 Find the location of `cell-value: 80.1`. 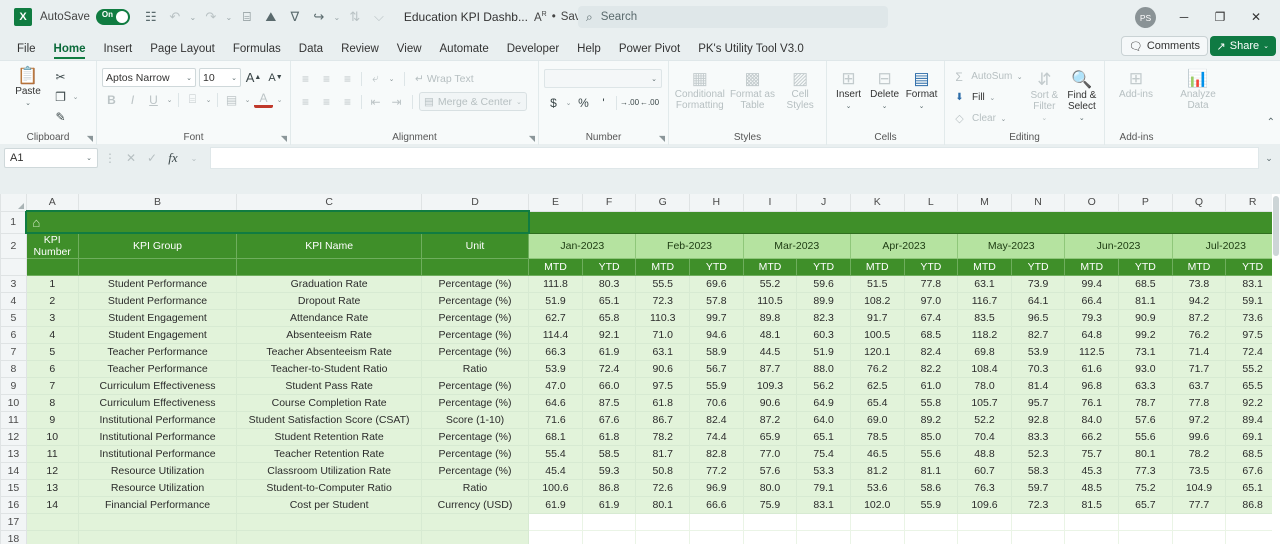

cell-value: 80.1 is located at coordinates (1145, 454).